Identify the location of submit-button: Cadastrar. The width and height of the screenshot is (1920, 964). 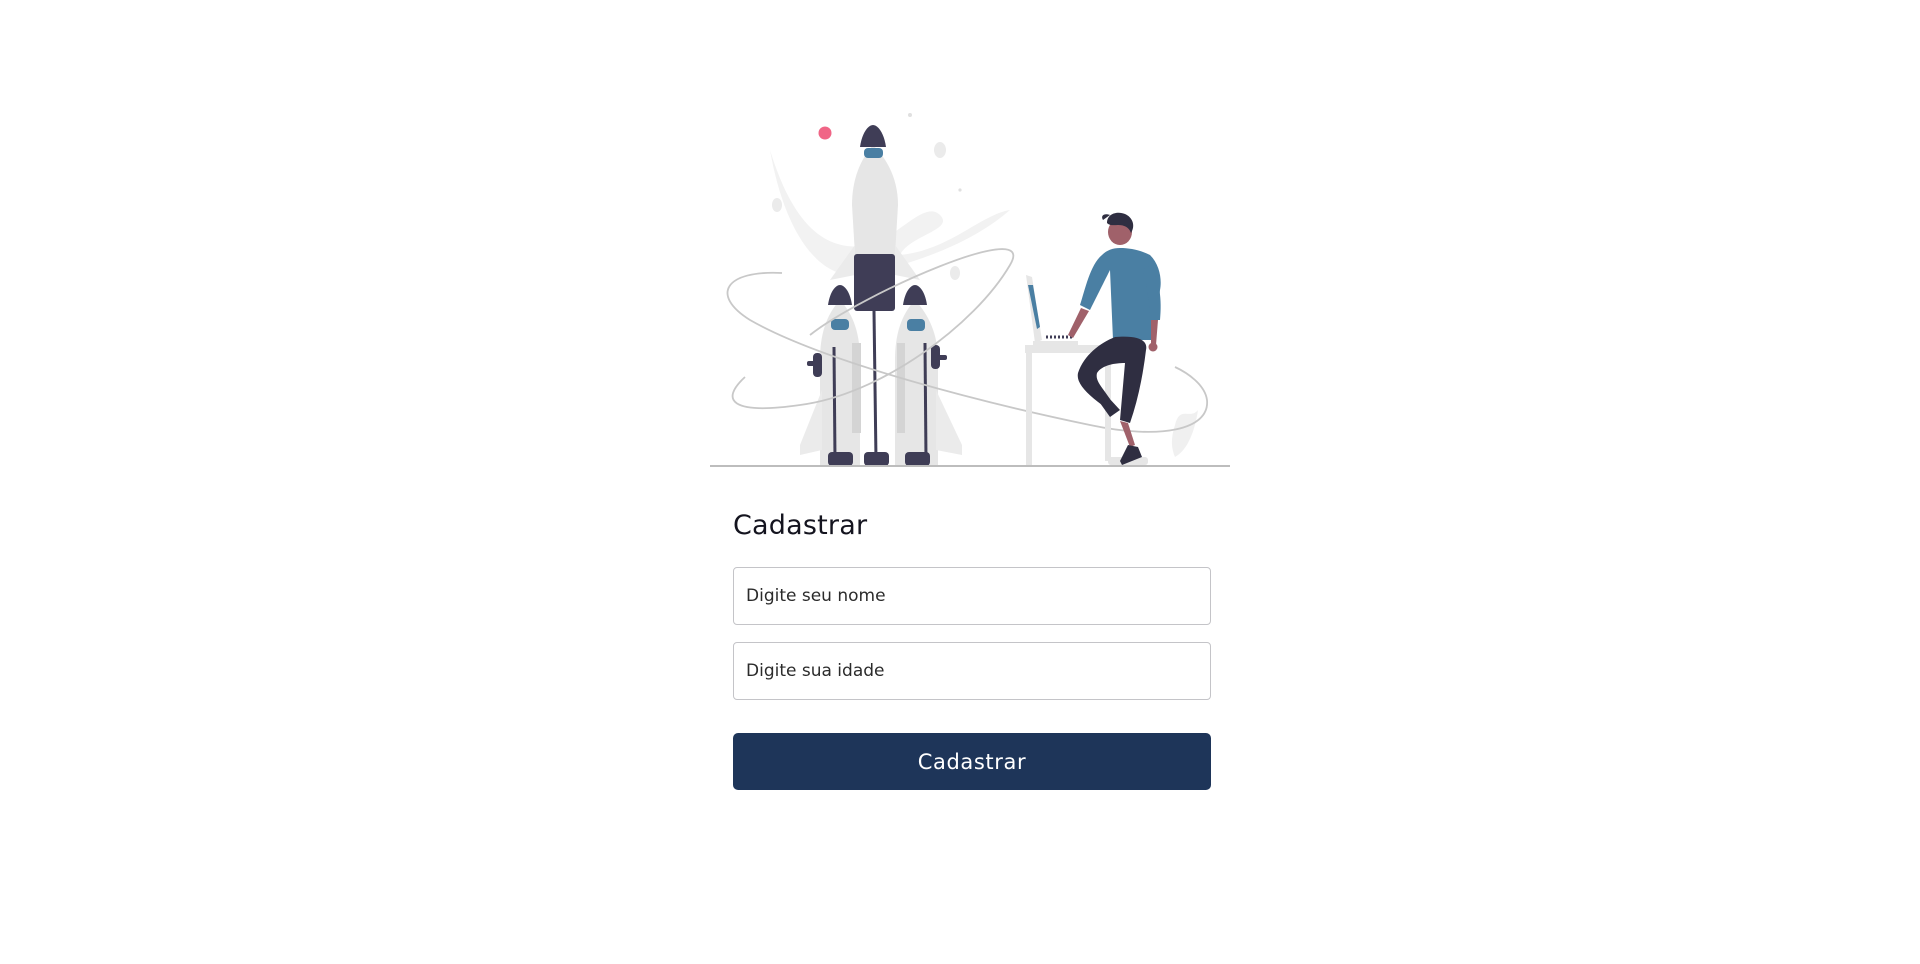
(972, 761).